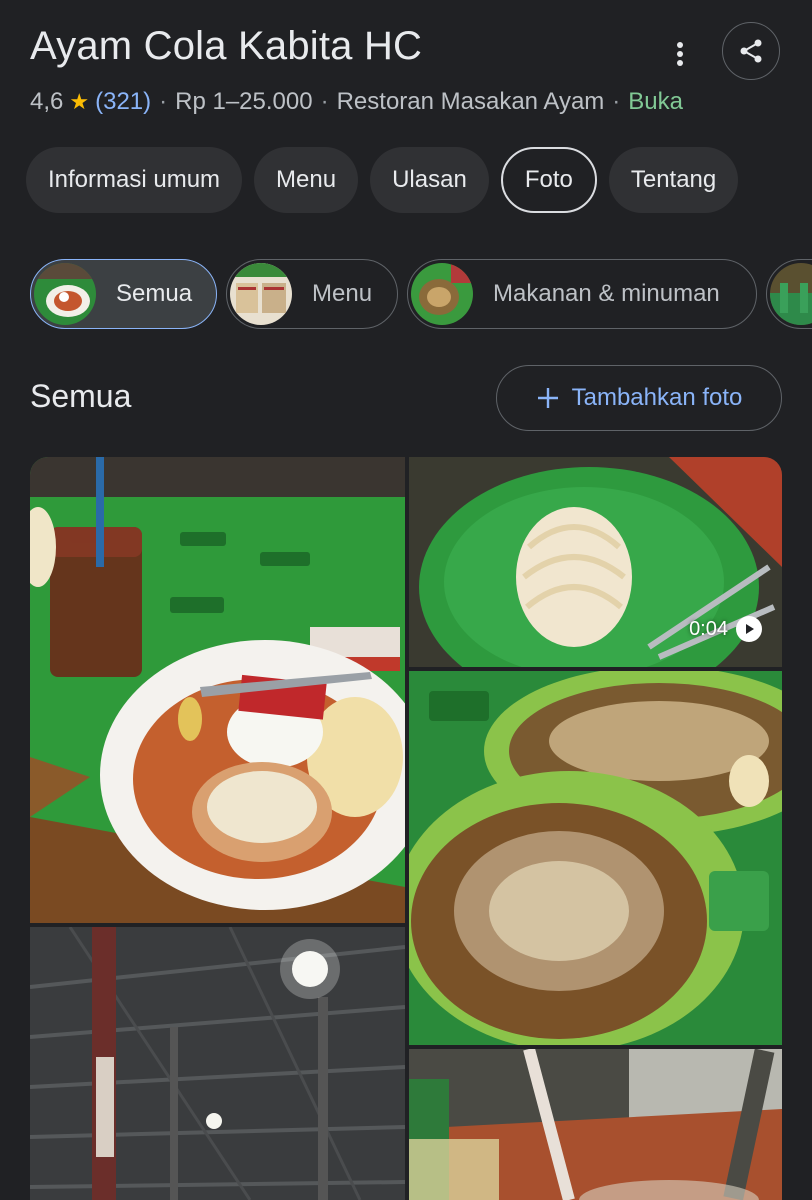 The image size is (812, 1200). I want to click on add-photo-button: Tambahkan foto, so click(639, 398).